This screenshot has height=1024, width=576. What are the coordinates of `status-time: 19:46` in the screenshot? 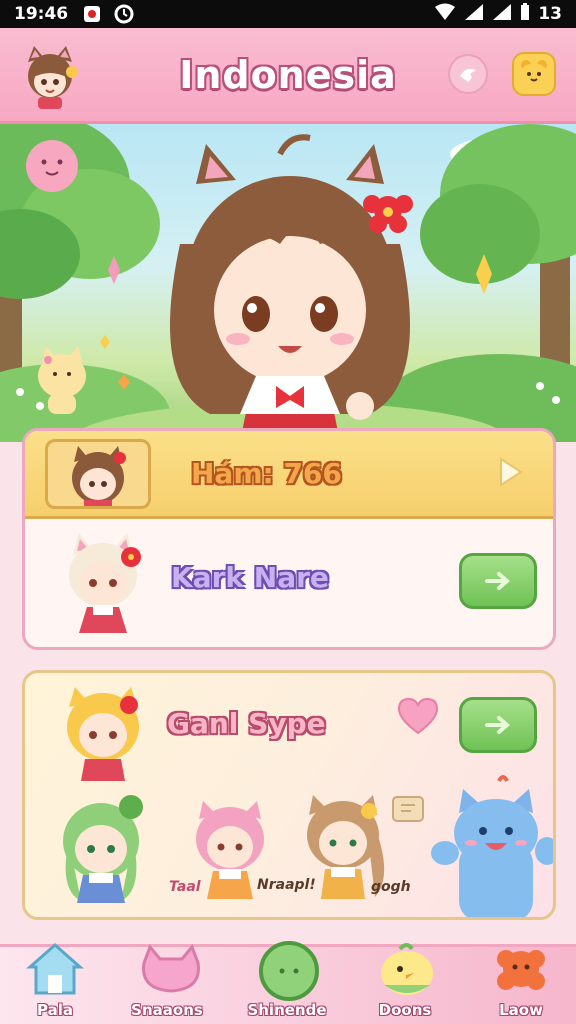 It's located at (41, 14).